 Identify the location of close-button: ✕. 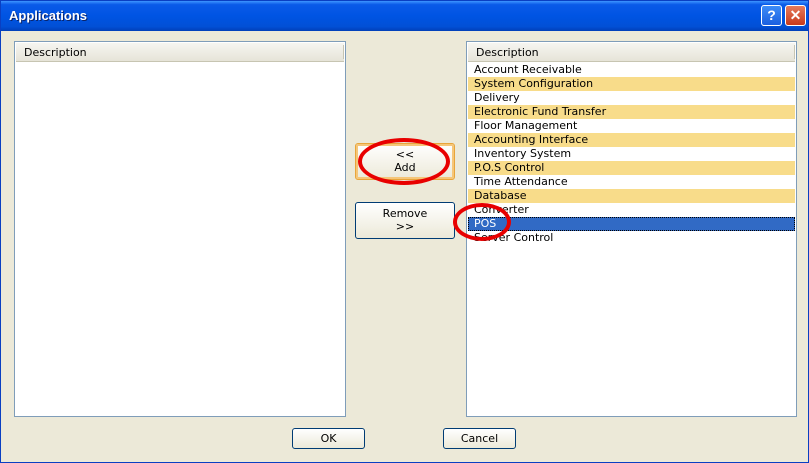
(795, 15).